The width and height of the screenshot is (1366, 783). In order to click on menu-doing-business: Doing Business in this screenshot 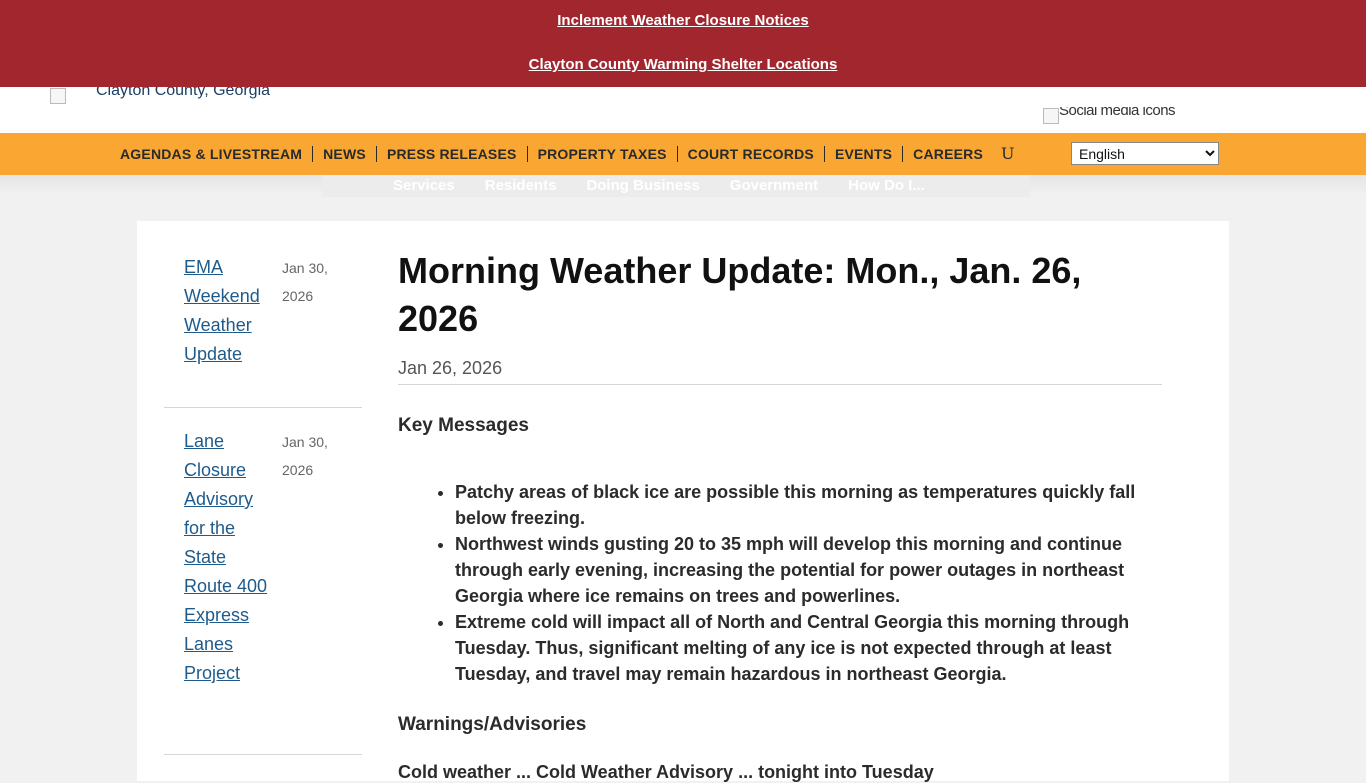, I will do `click(642, 185)`.